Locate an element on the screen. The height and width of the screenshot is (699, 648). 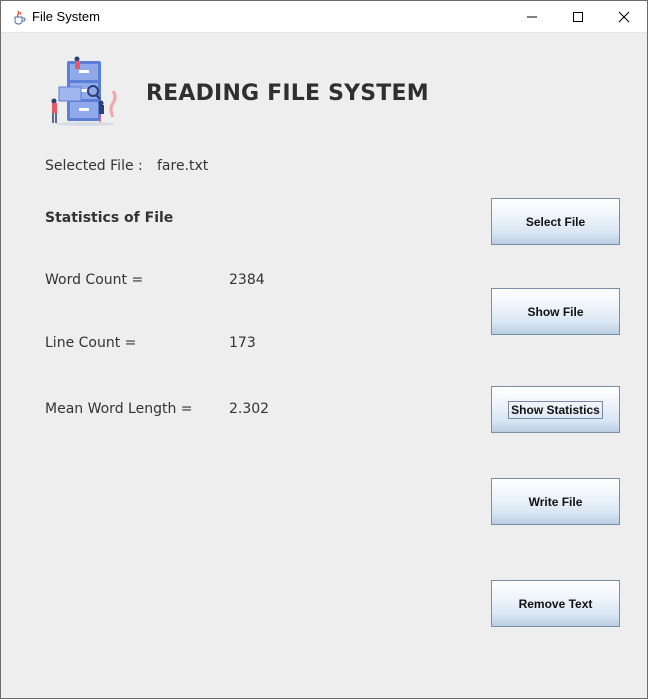
close-icon is located at coordinates (624, 16).